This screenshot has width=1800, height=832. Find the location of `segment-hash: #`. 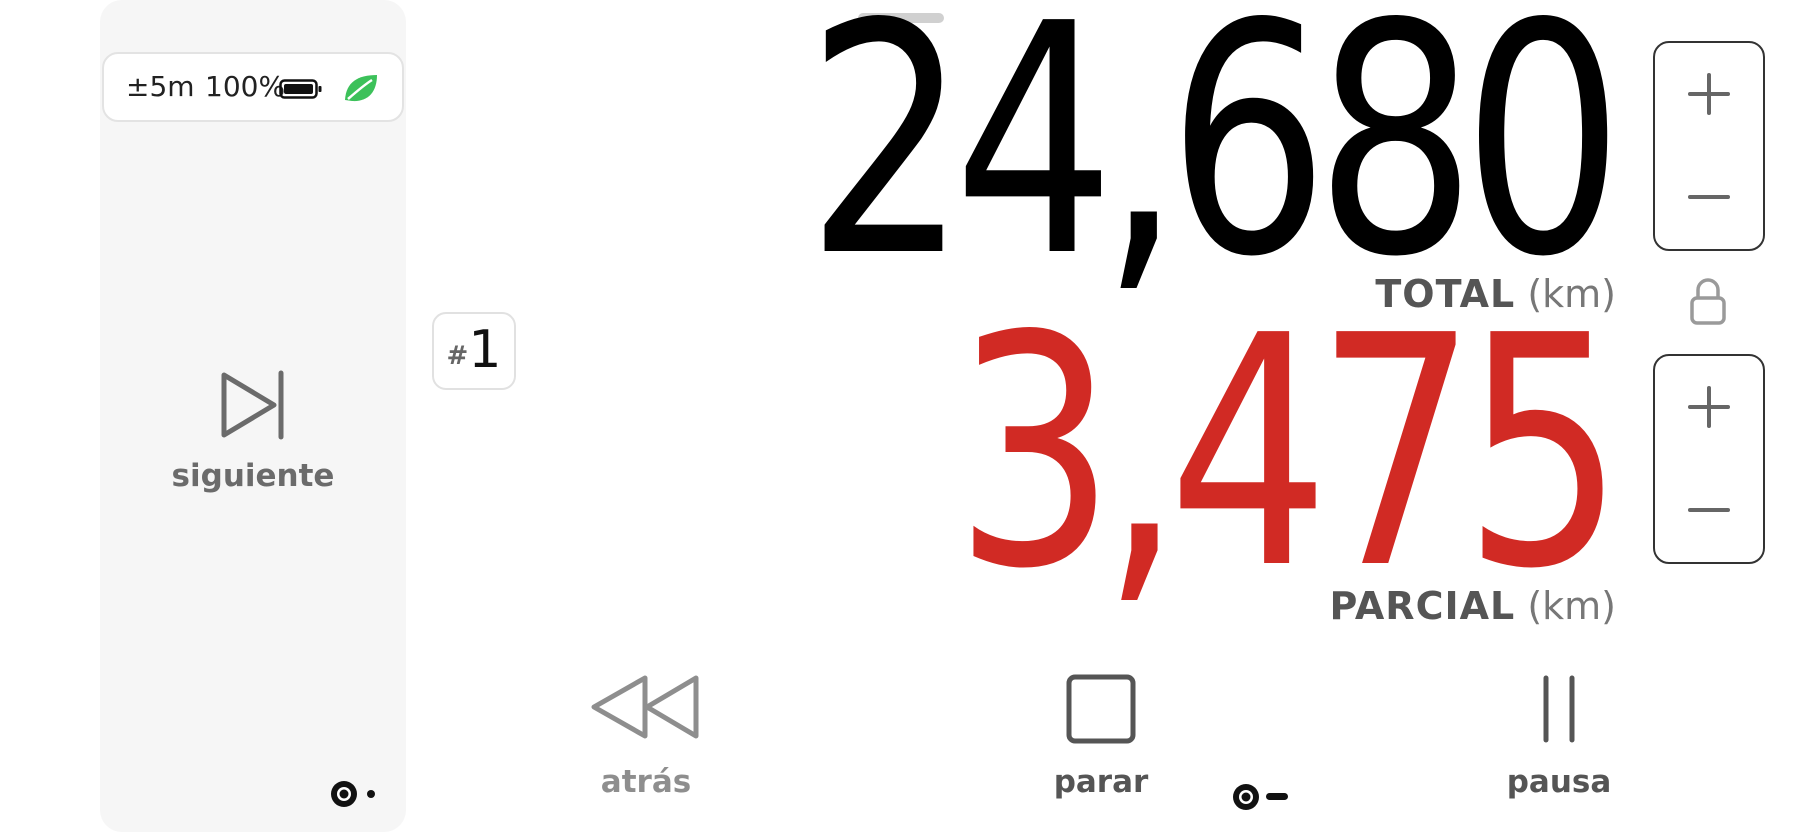

segment-hash: # is located at coordinates (457, 356).